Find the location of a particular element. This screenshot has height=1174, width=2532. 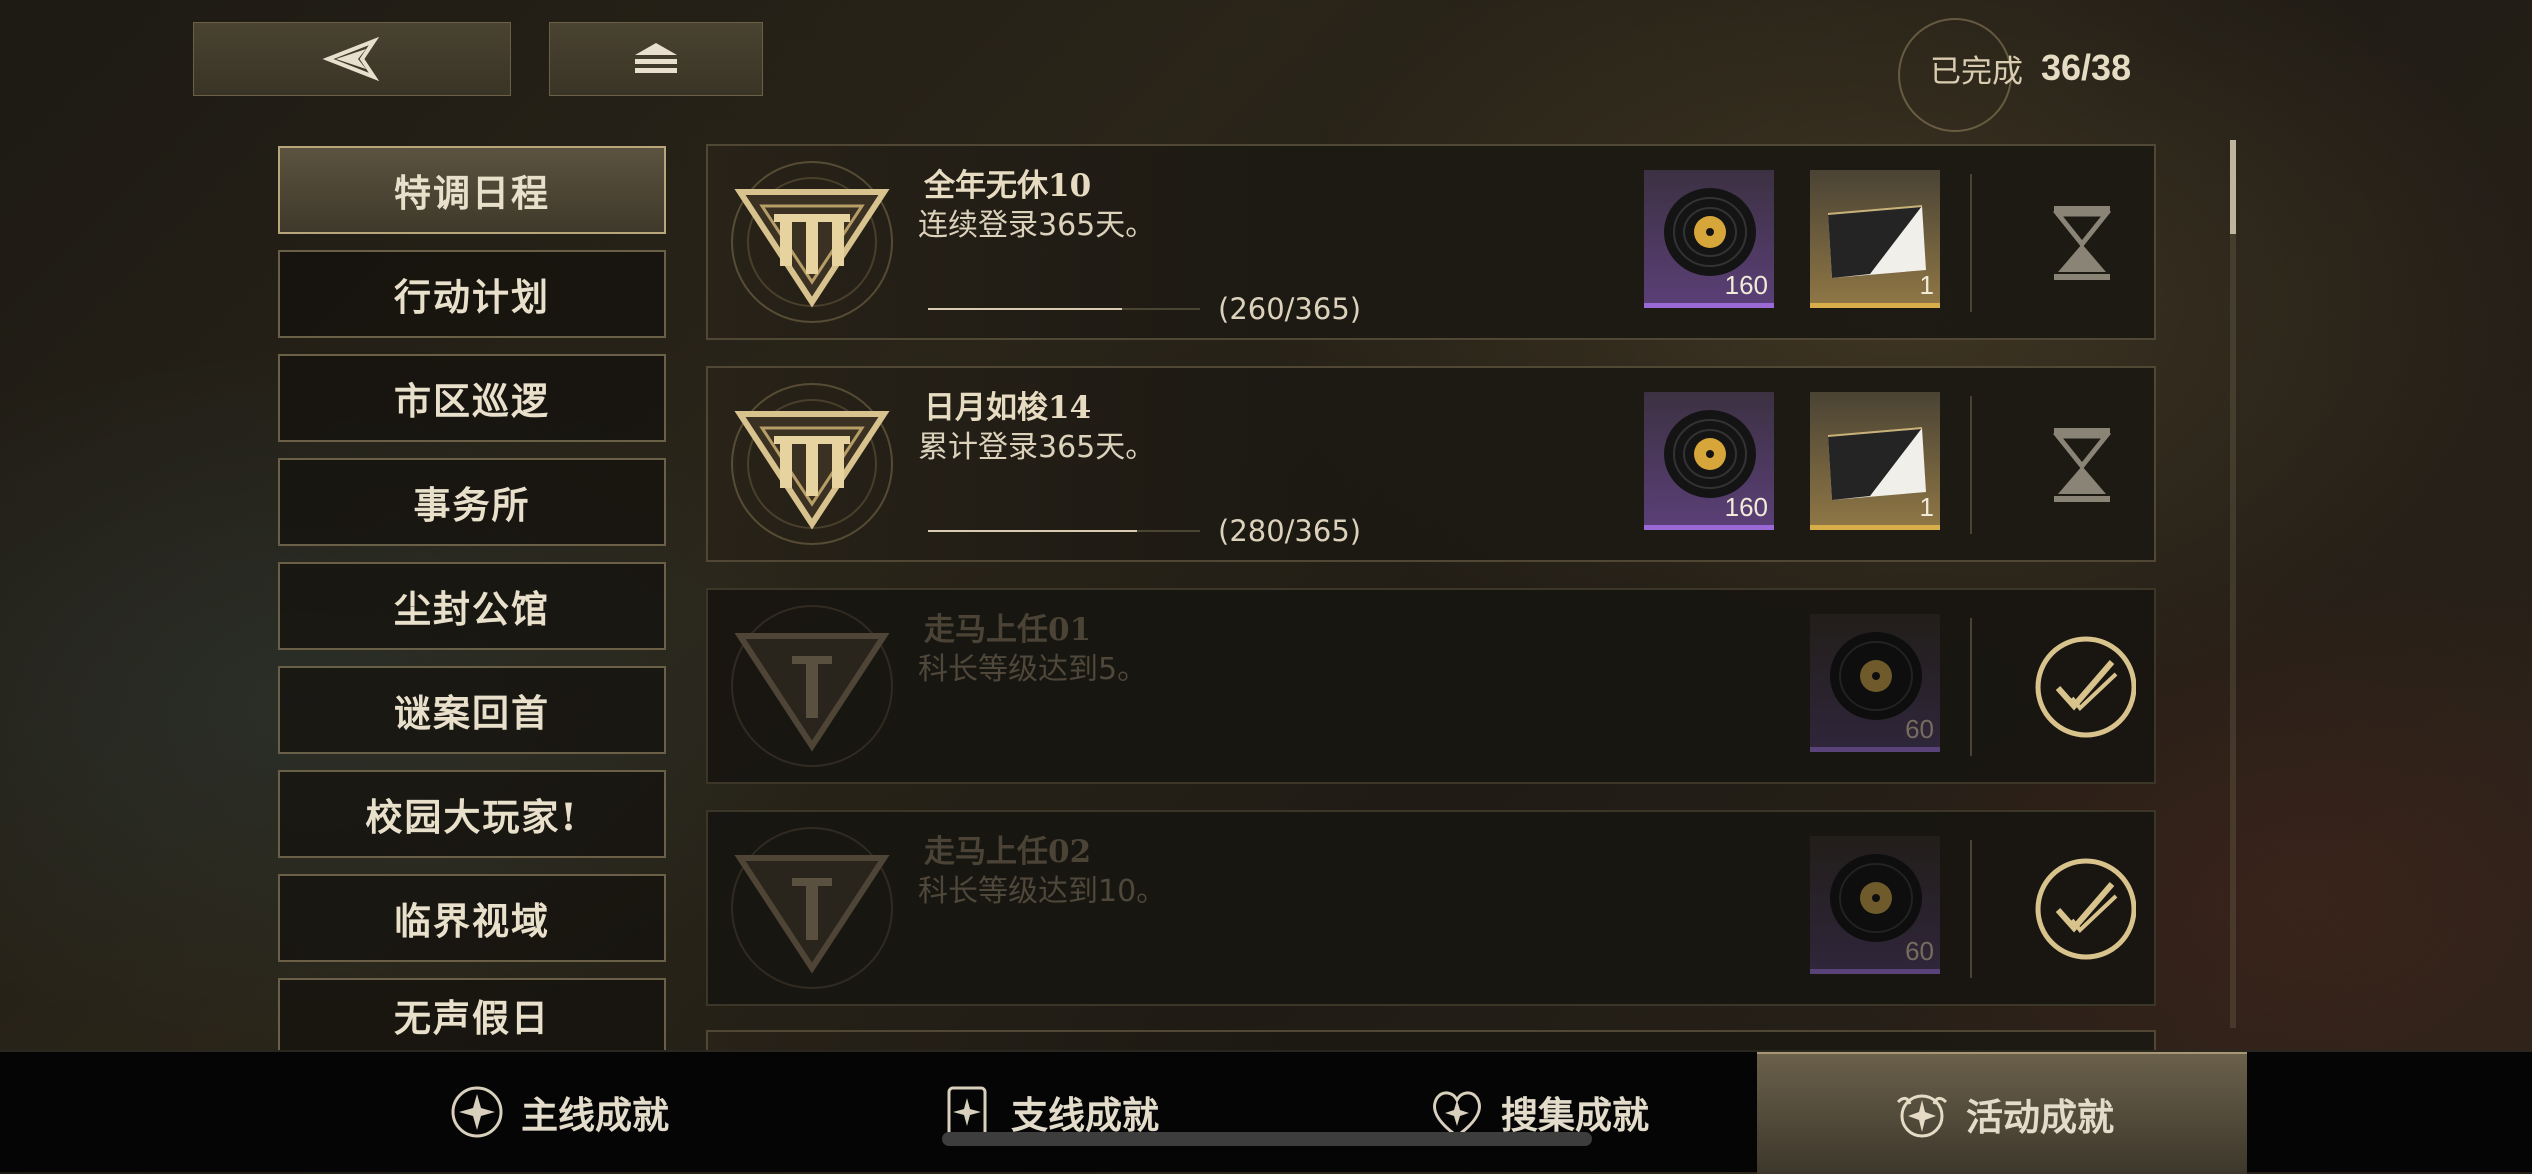

achievement-card-partial is located at coordinates (1431, 1040).